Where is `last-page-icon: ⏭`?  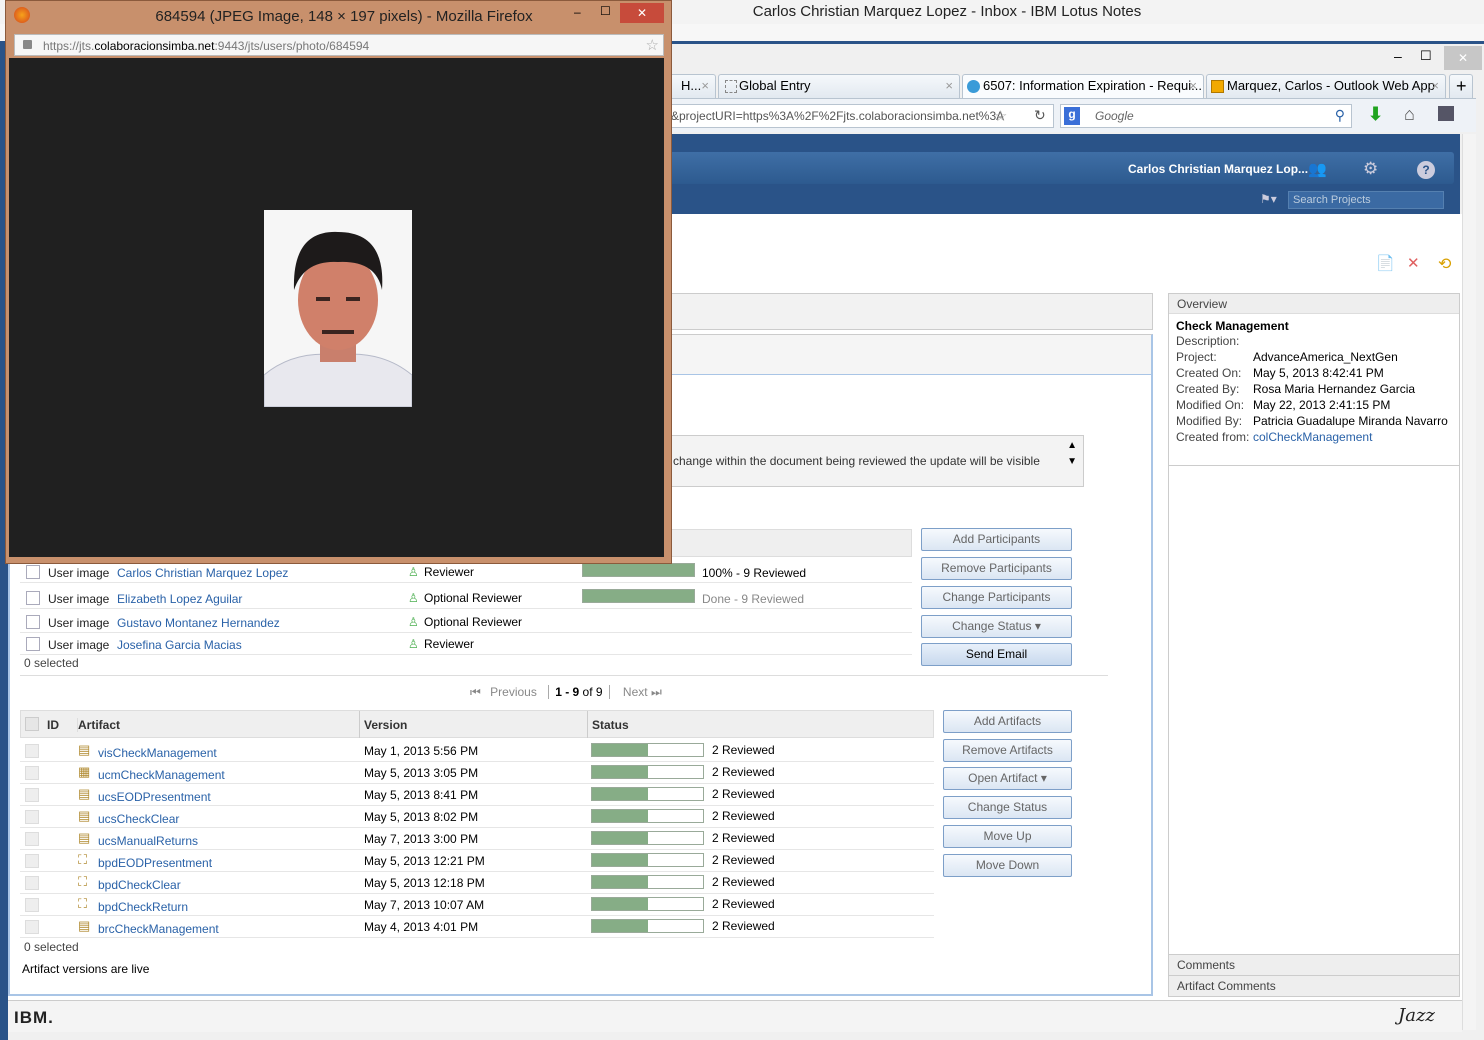
last-page-icon: ⏭ is located at coordinates (656, 692).